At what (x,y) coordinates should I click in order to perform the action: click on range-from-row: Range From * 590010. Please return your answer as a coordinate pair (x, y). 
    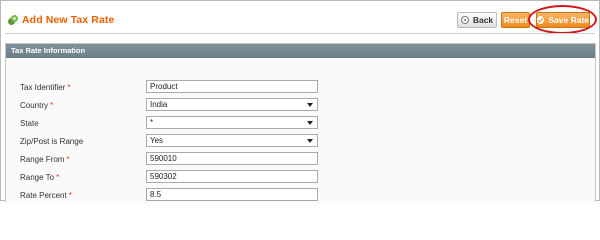
    Looking at the image, I should click on (300, 160).